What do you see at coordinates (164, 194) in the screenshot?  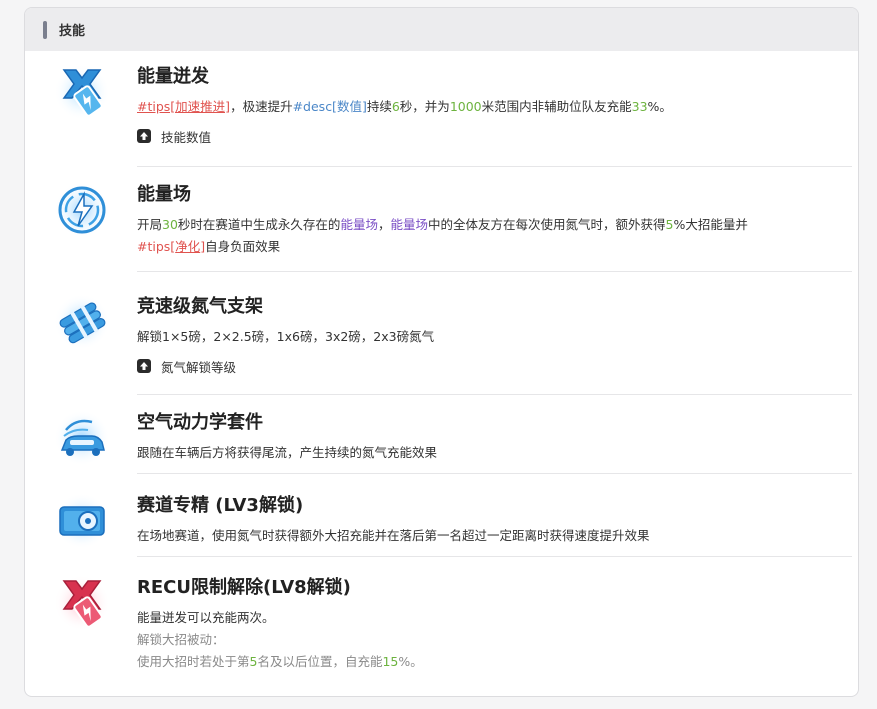 I see `skill-name: 能量场` at bounding box center [164, 194].